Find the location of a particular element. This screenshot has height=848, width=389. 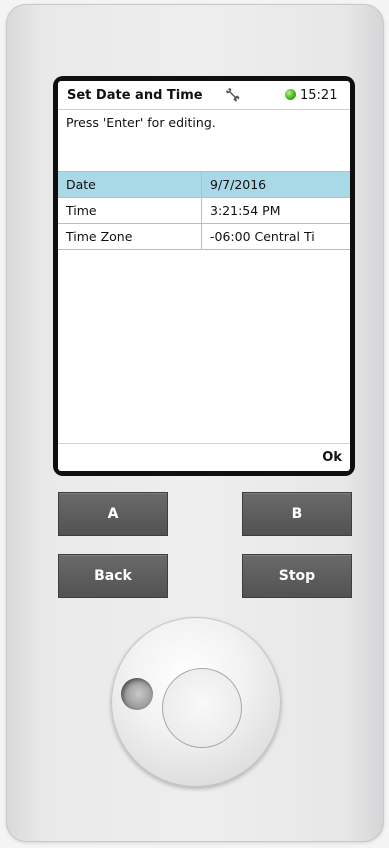

page-title: Set Date and Time is located at coordinates (135, 95).